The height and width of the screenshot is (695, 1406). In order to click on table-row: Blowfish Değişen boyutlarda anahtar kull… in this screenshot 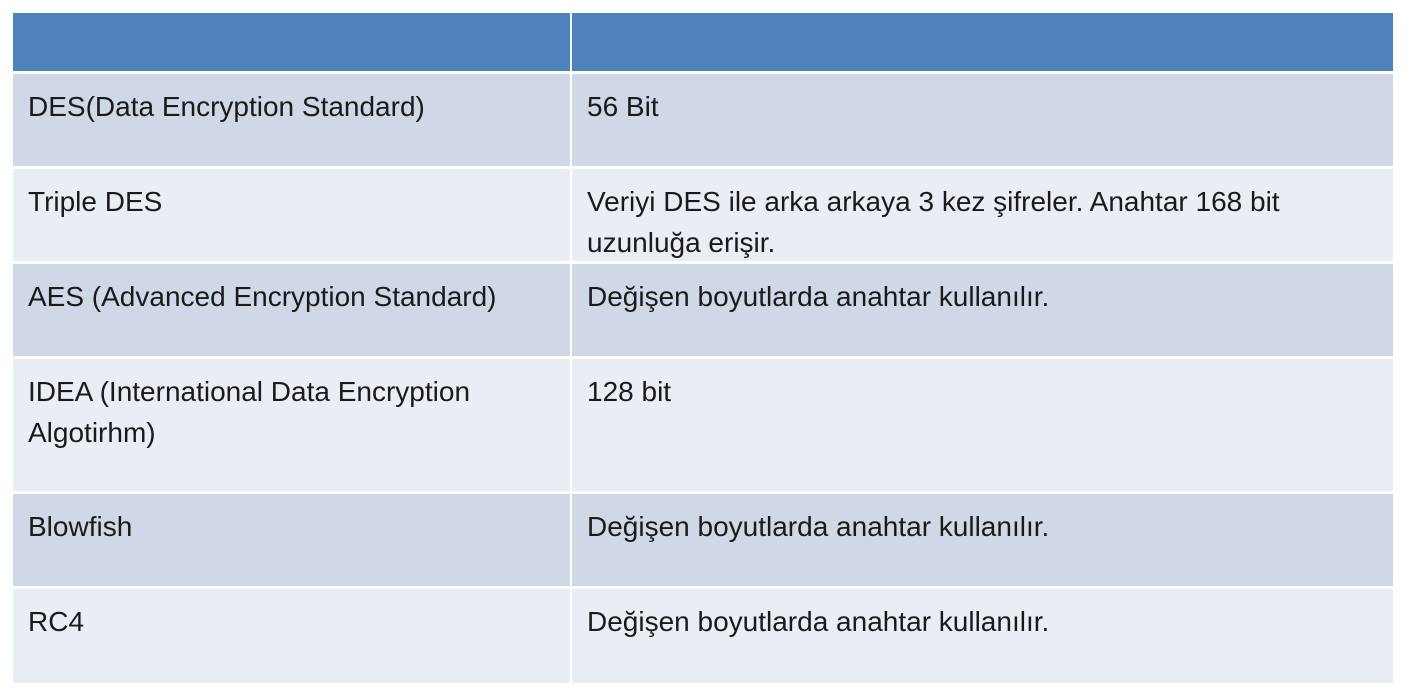, I will do `click(703, 541)`.